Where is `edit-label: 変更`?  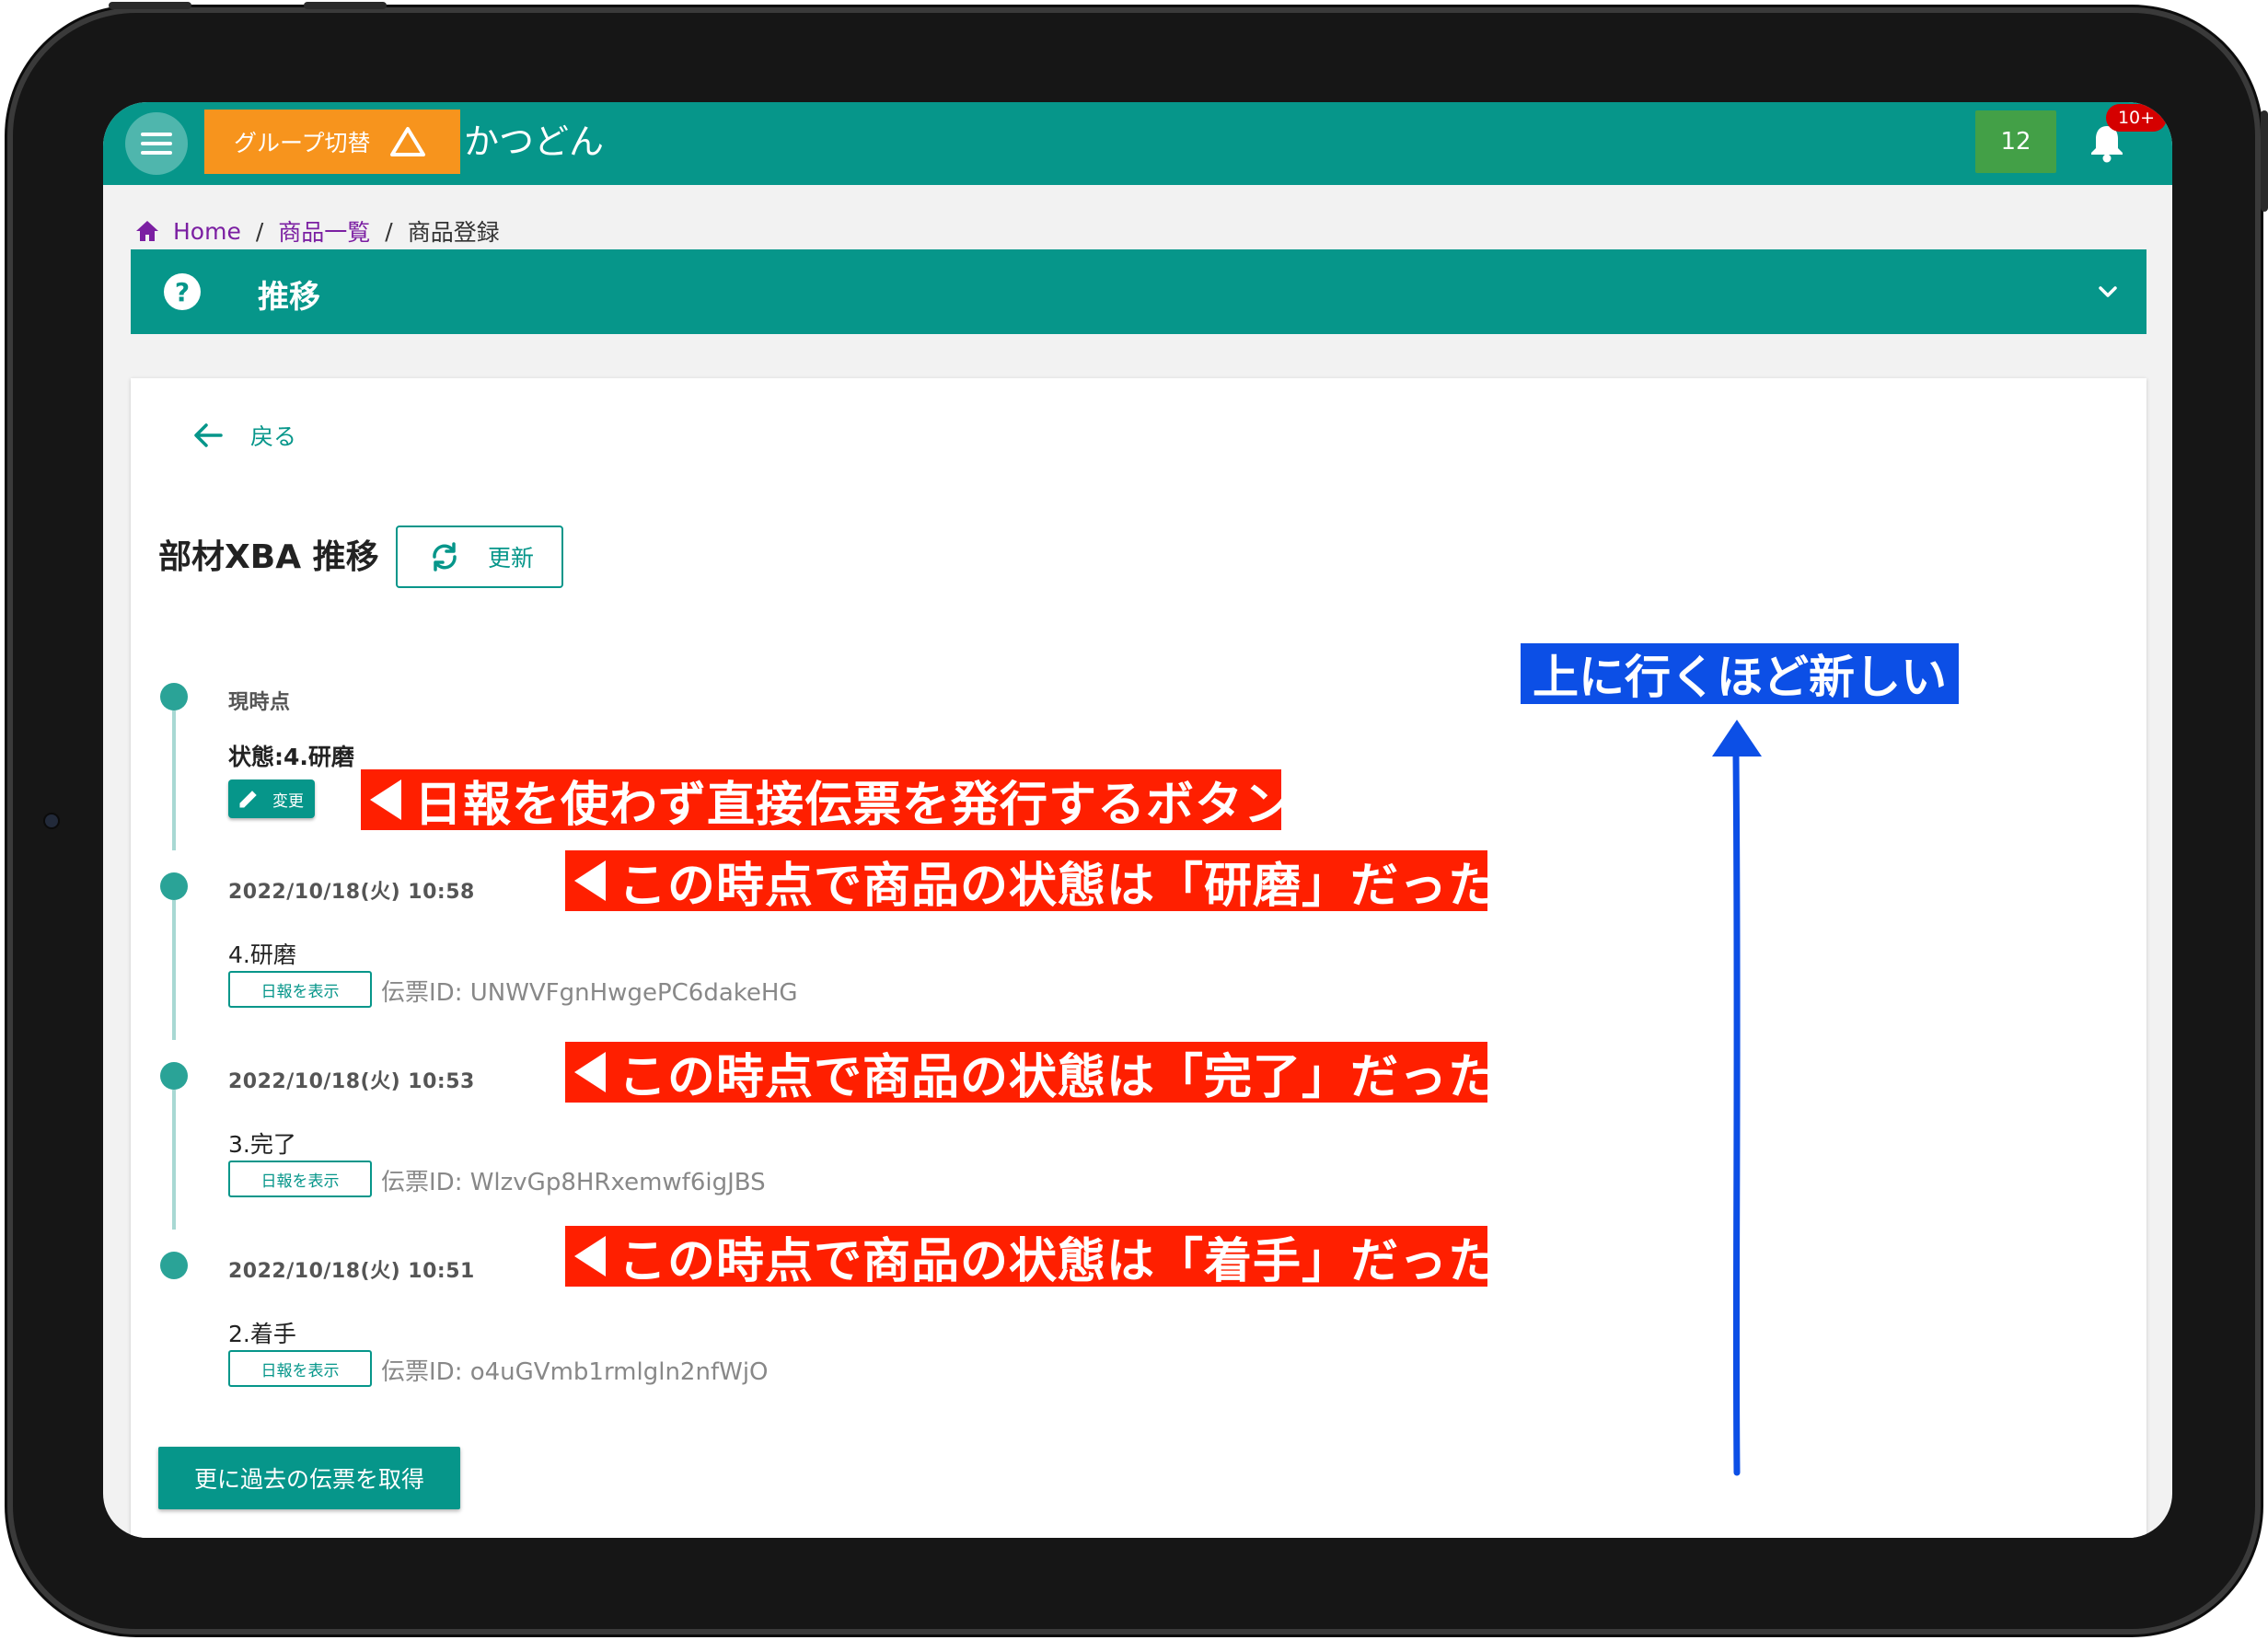
edit-label: 変更 is located at coordinates (288, 801).